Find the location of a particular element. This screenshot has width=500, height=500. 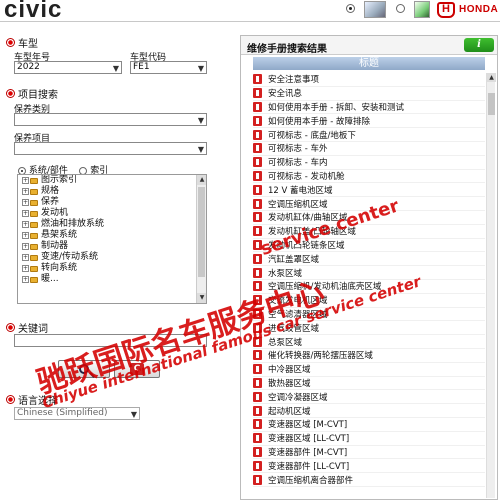

result-row: 12 V 蓄电池区域 is located at coordinates (369, 190).